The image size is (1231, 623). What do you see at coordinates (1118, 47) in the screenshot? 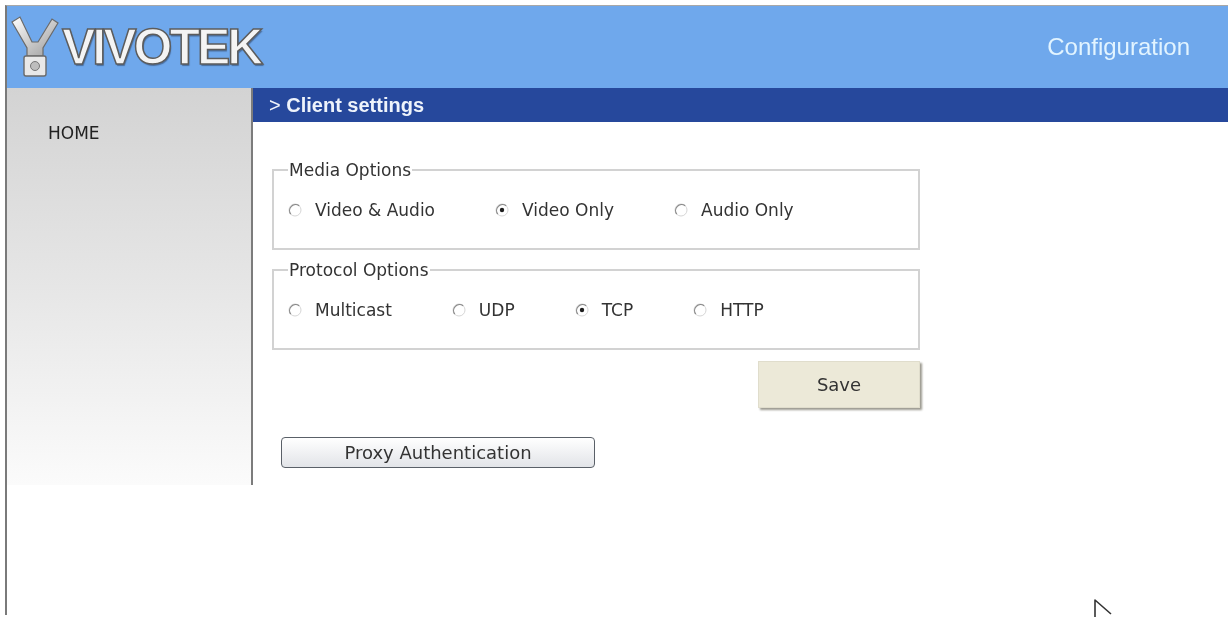
I see `header-title: Configuration` at bounding box center [1118, 47].